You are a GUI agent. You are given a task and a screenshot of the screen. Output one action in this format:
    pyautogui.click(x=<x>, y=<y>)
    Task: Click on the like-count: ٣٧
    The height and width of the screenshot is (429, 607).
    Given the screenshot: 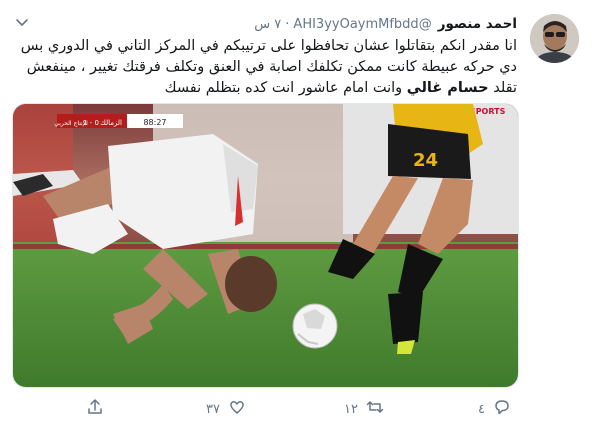 What is the action you would take?
    pyautogui.click(x=213, y=409)
    